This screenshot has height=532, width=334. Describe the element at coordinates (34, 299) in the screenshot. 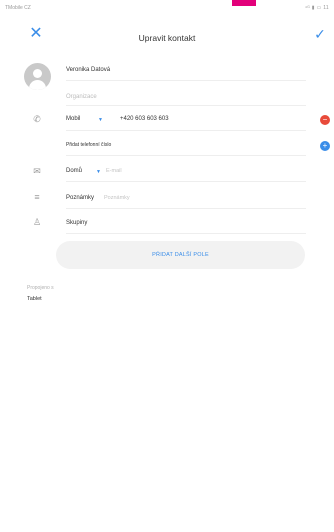

I see `linked-value: Tablet` at that location.